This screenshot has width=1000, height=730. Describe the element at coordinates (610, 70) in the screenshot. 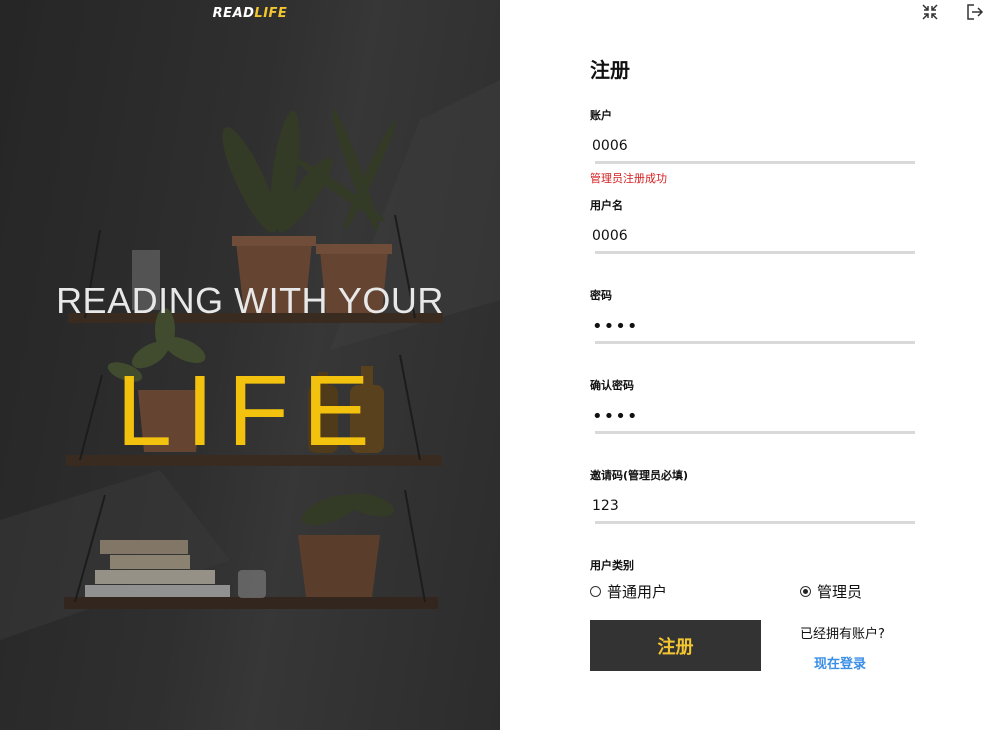

I see `page-title: 注册` at that location.